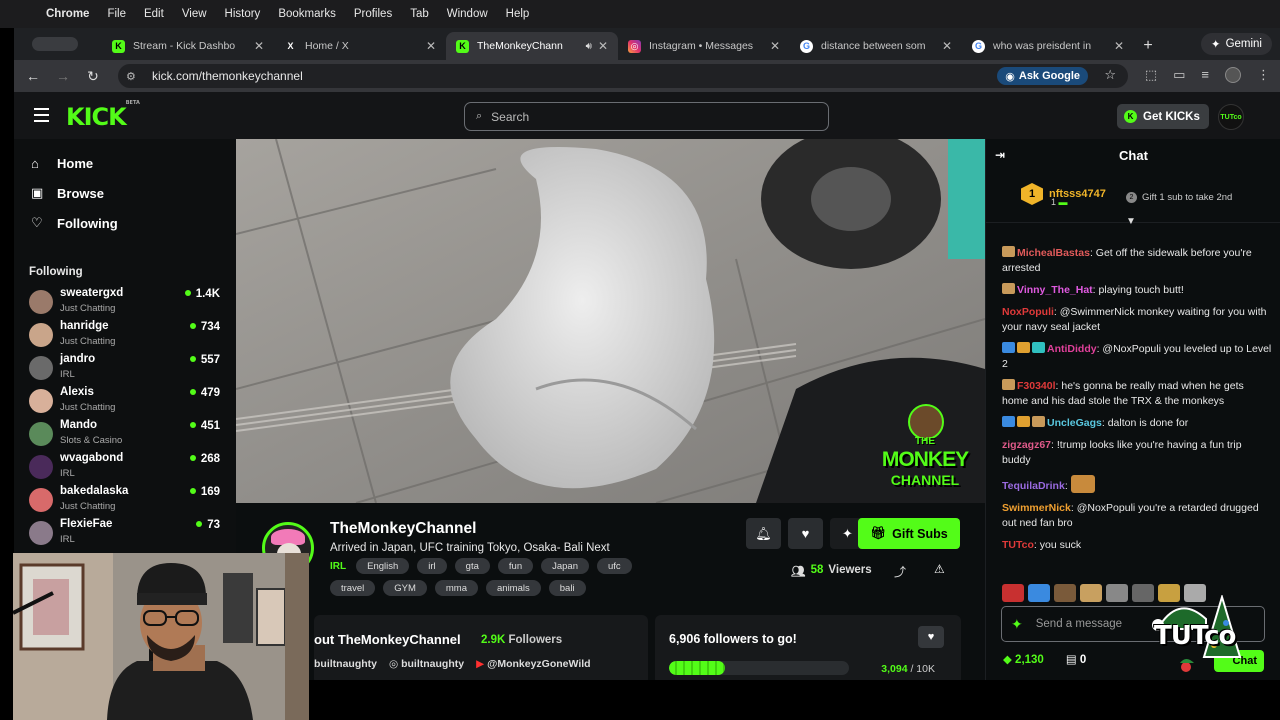  What do you see at coordinates (243, 14) in the screenshot?
I see `menu-history: History` at bounding box center [243, 14].